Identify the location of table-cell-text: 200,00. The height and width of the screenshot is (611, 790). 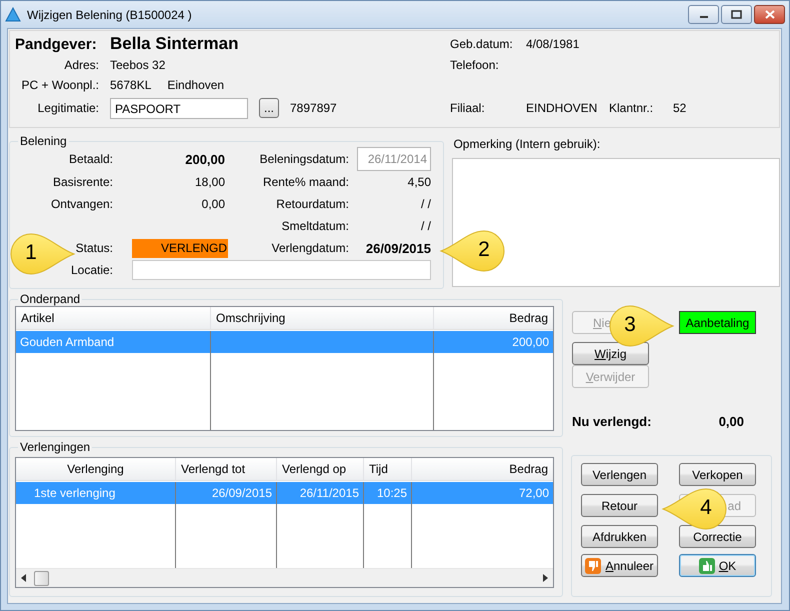
(530, 342).